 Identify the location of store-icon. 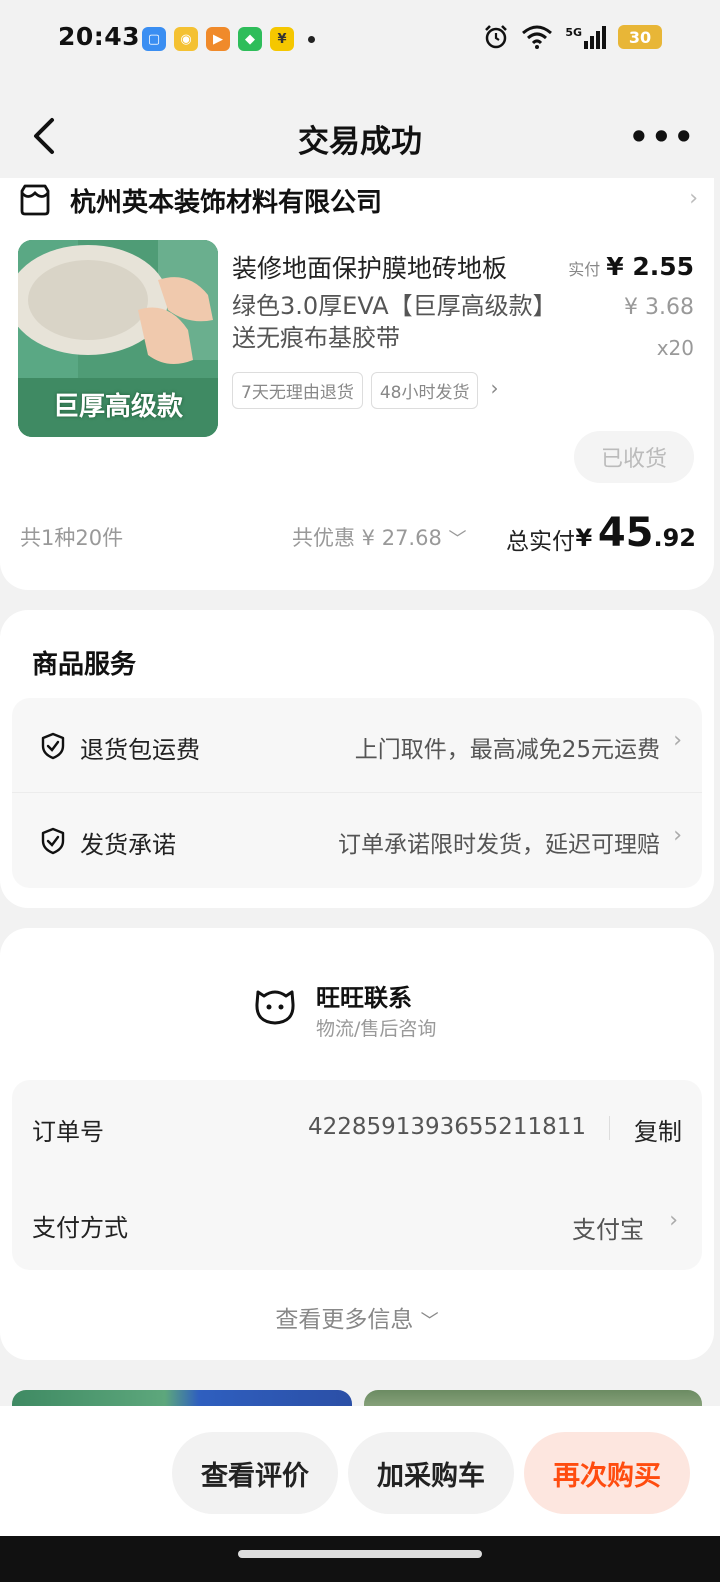
(35, 200).